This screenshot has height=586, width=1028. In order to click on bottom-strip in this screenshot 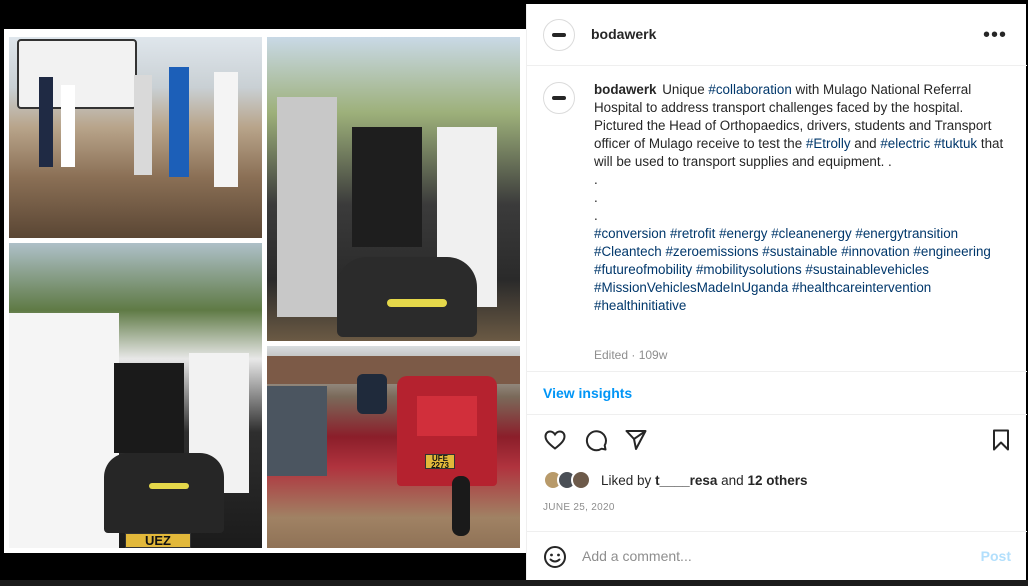, I will do `click(514, 583)`.